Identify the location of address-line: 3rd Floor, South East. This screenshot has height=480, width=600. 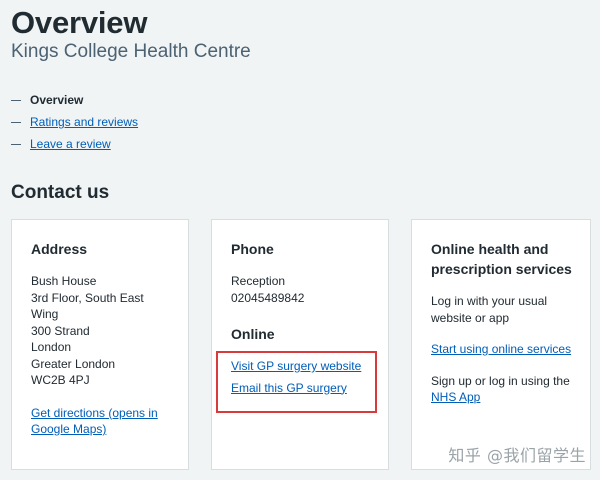
(87, 297).